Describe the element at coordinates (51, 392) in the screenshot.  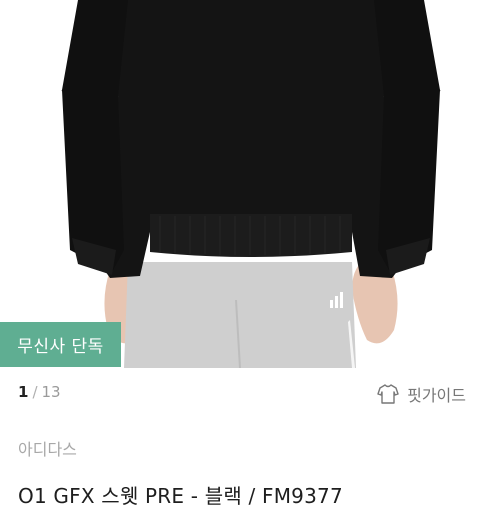
I see `pager-total: 13` at that location.